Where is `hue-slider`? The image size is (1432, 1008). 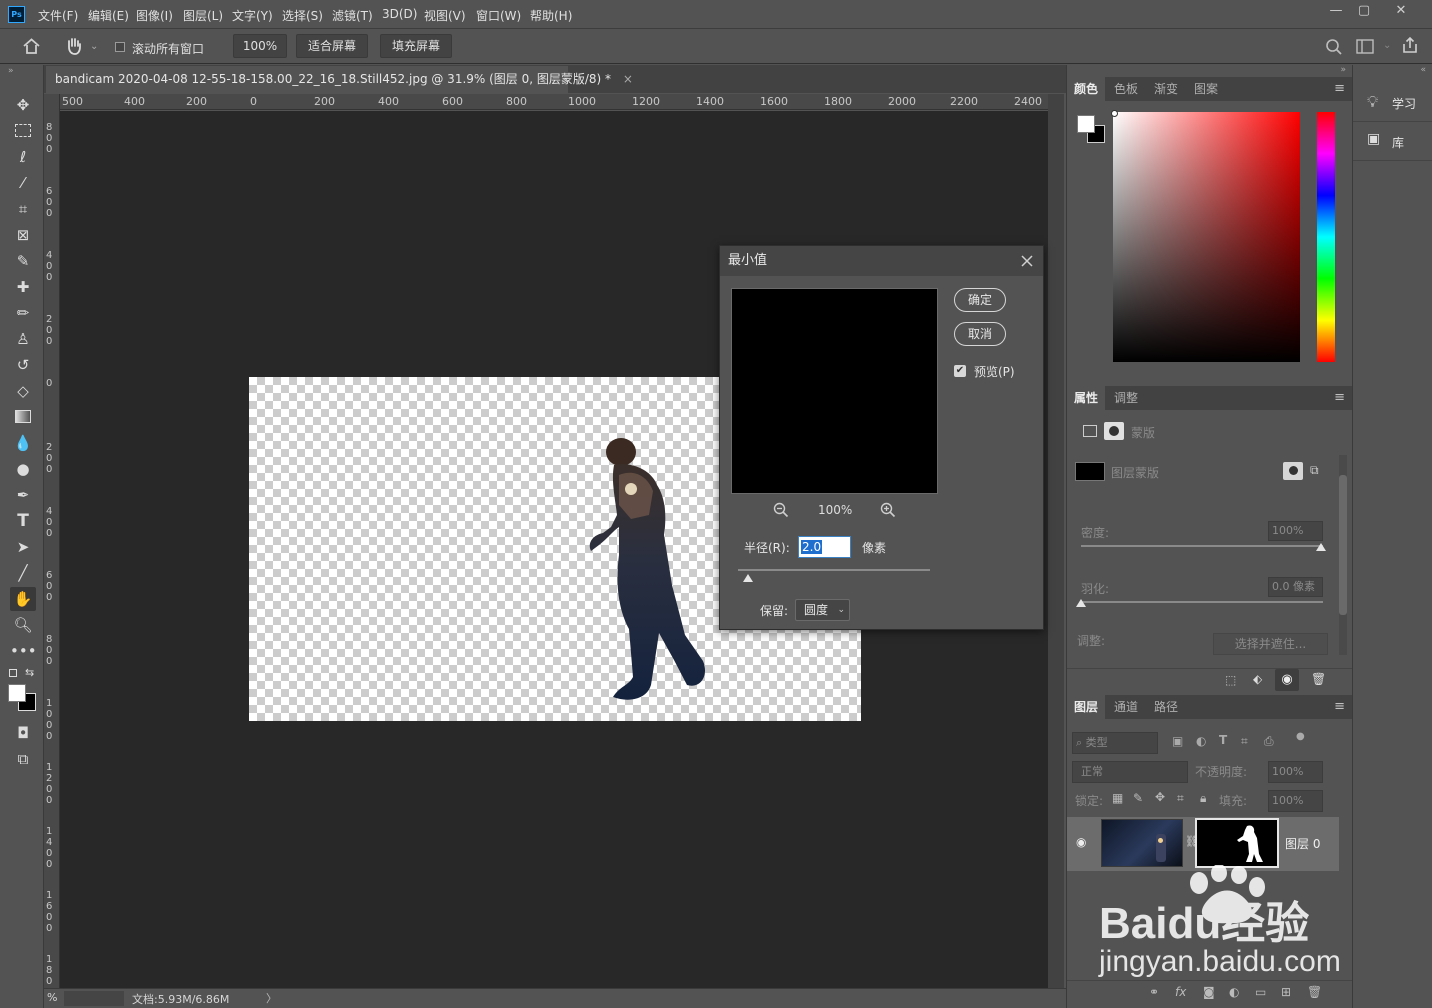
hue-slider is located at coordinates (1326, 237).